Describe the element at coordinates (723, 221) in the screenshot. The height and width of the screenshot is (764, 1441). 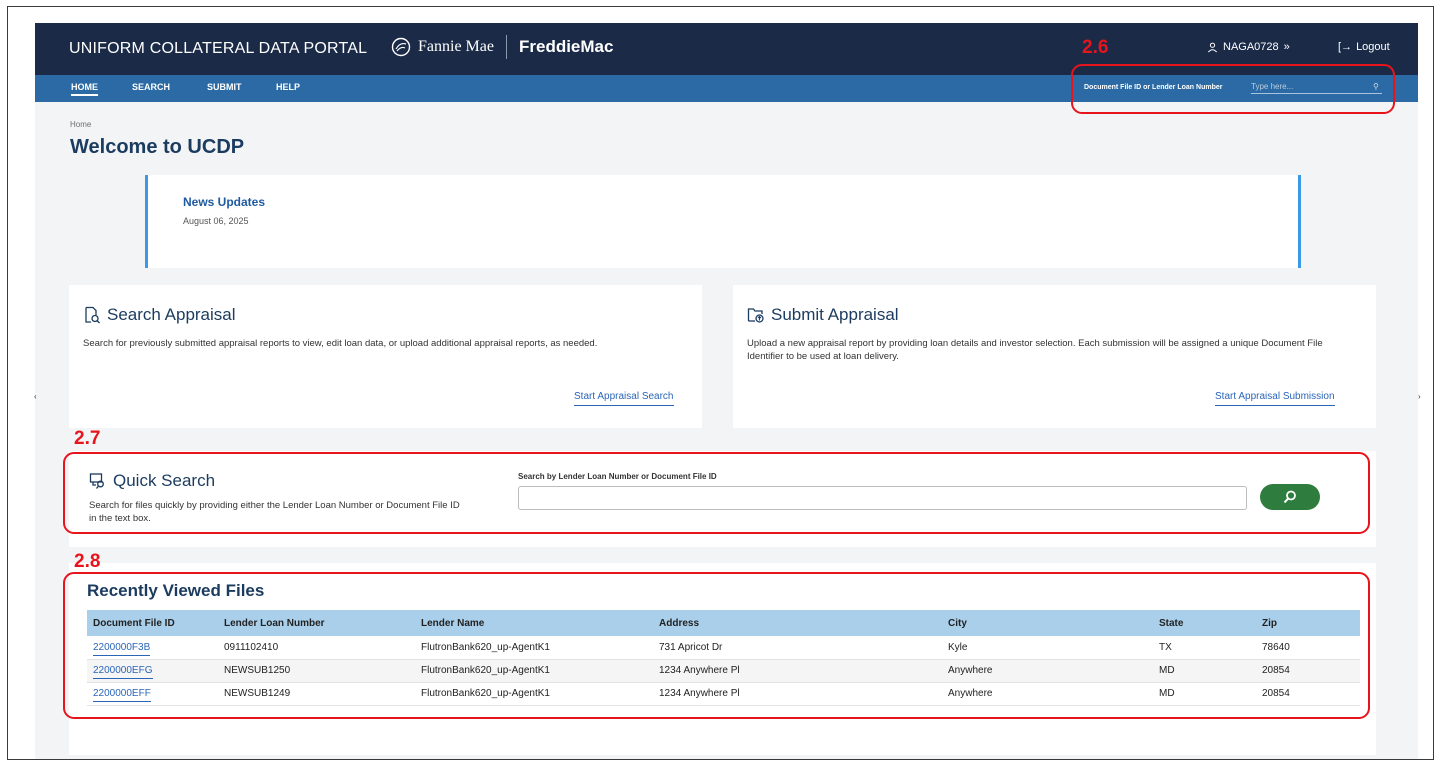
I see `news-panel: News Updates August 06, 2025` at that location.